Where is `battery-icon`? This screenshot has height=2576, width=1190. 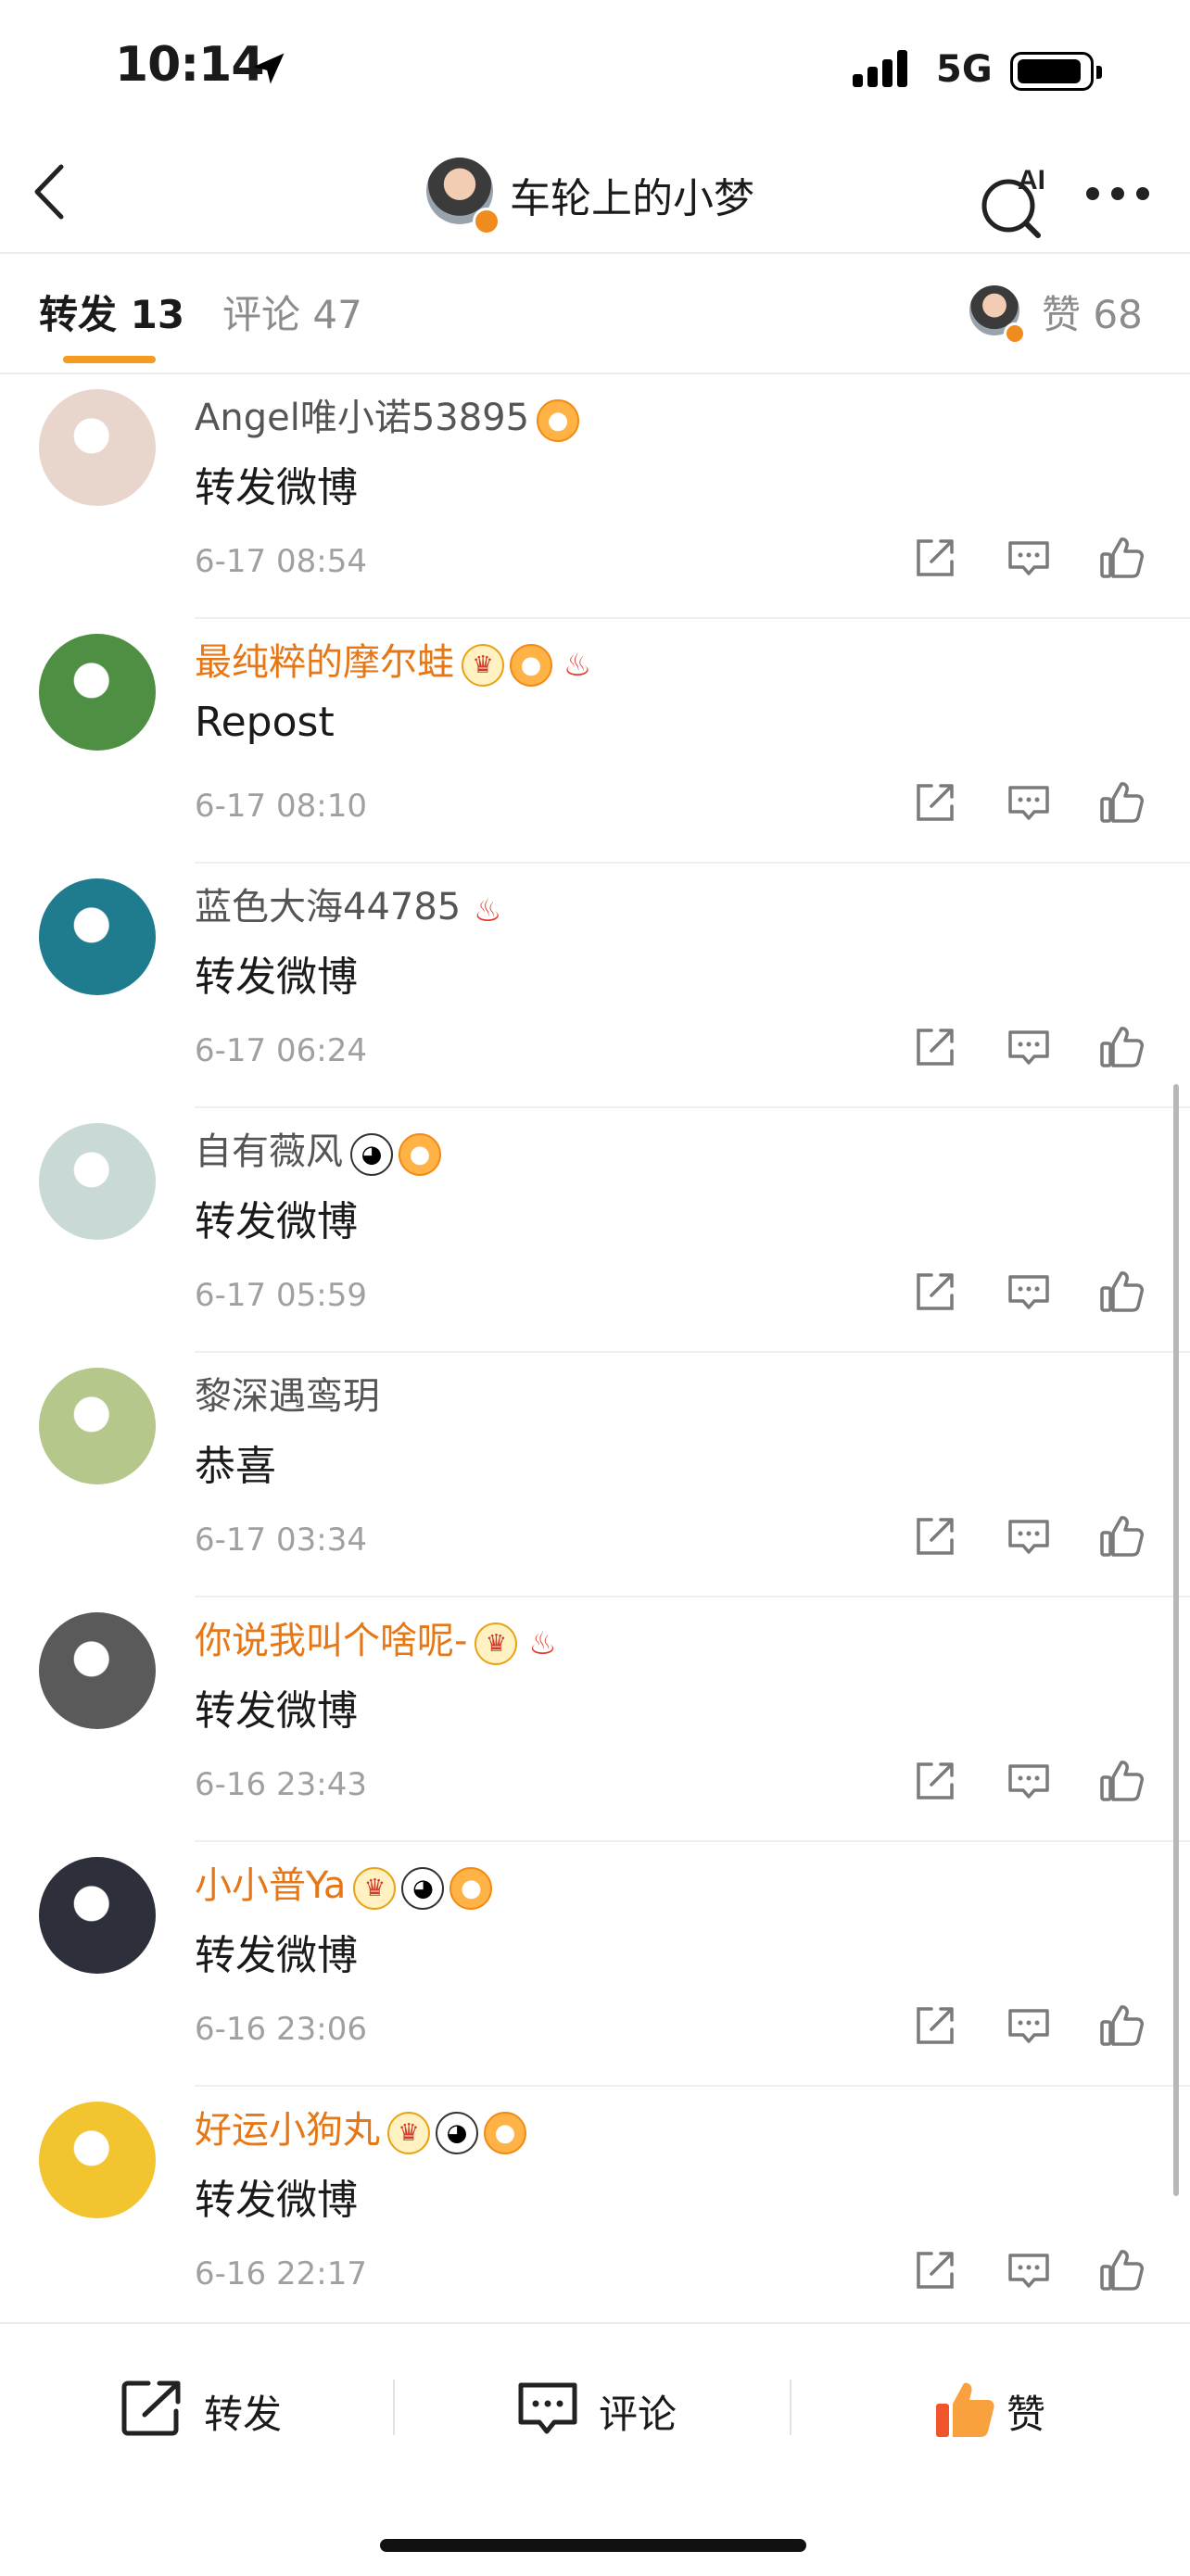
battery-icon is located at coordinates (1056, 72).